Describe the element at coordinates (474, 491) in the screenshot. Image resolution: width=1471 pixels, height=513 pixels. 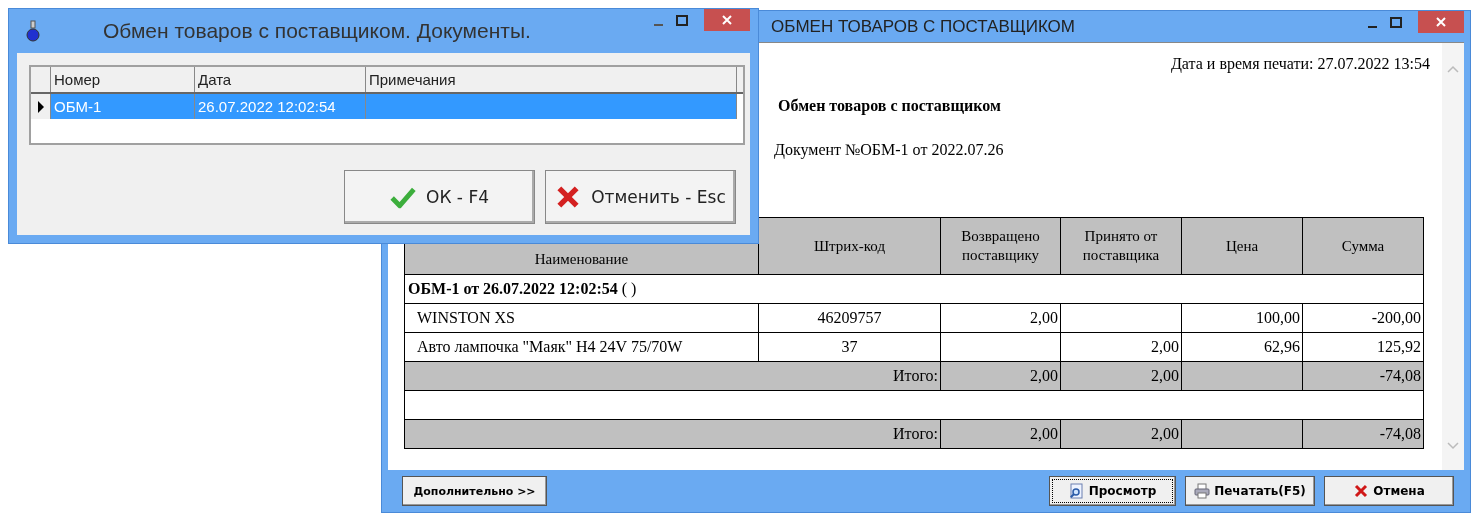
I see `more-button: Дополнительно >>` at that location.